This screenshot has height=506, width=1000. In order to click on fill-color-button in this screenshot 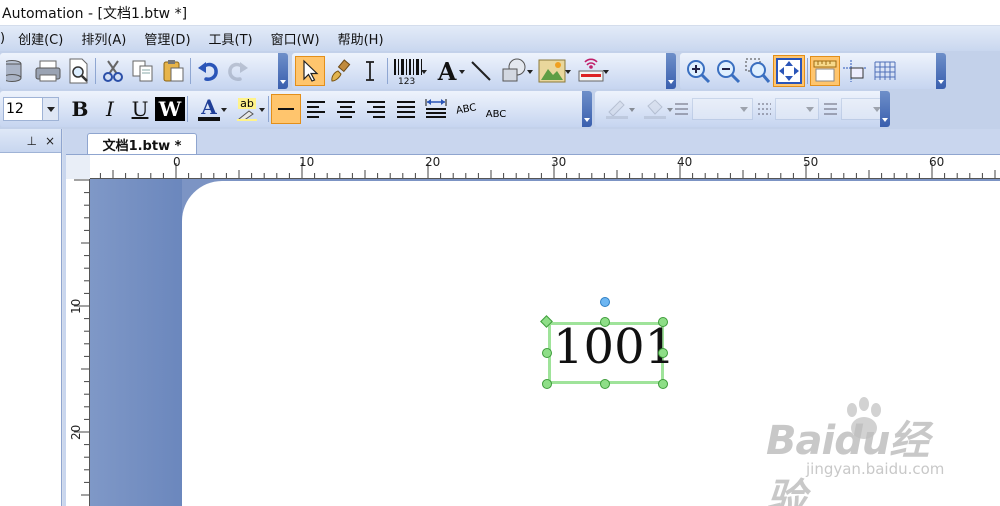, I will do `click(655, 109)`.